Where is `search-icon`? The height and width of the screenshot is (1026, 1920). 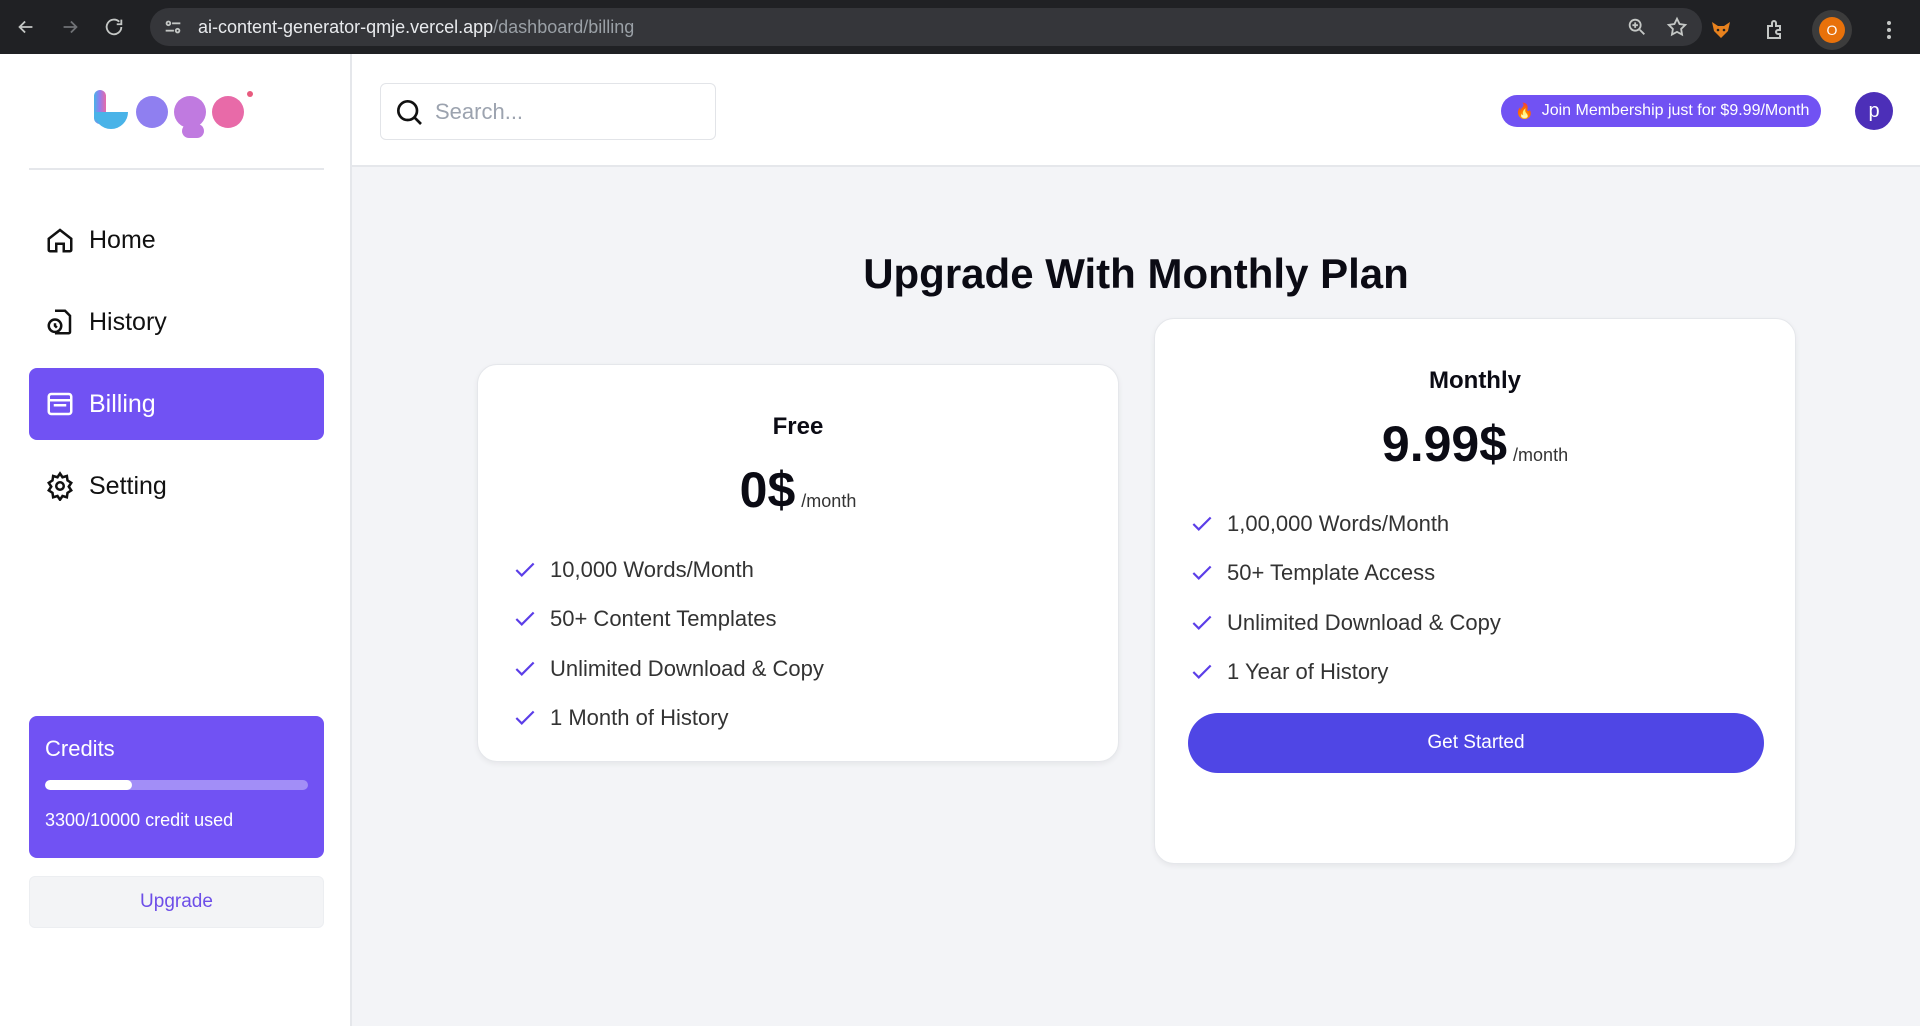 search-icon is located at coordinates (409, 112).